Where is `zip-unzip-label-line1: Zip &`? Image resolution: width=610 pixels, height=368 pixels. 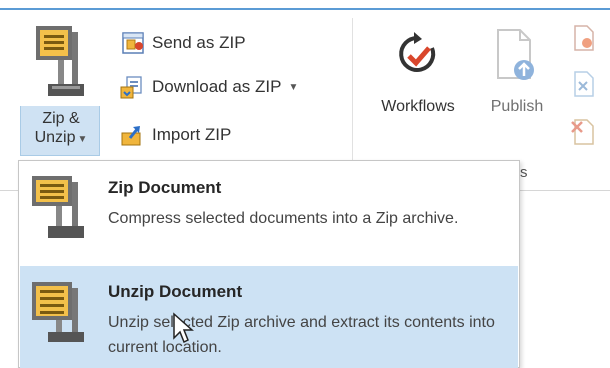 zip-unzip-label-line1: Zip & is located at coordinates (61, 118).